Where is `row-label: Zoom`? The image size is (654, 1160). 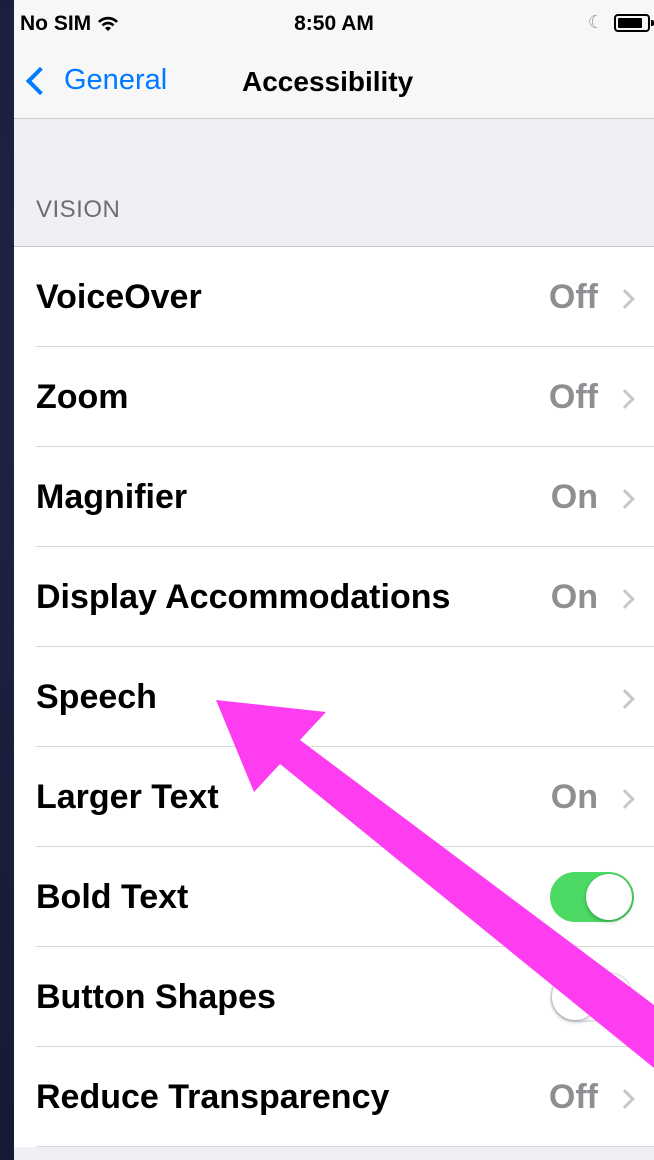
row-label: Zoom is located at coordinates (82, 396).